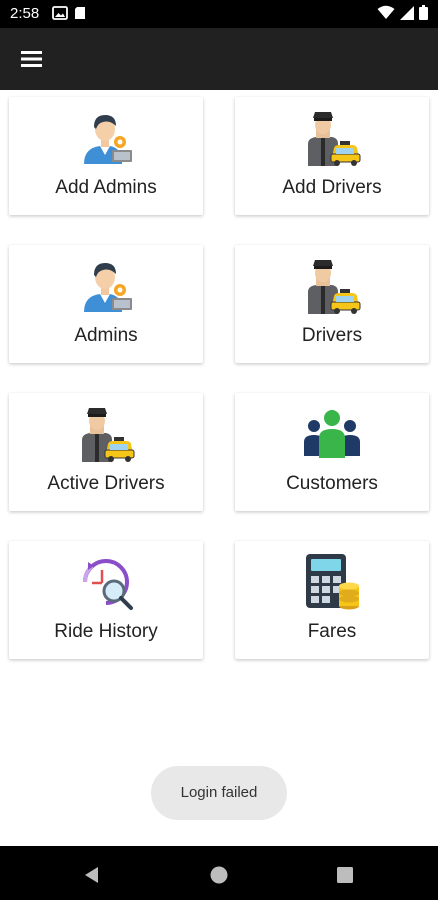 This screenshot has height=900, width=438. I want to click on card-label: Ride History, so click(106, 631).